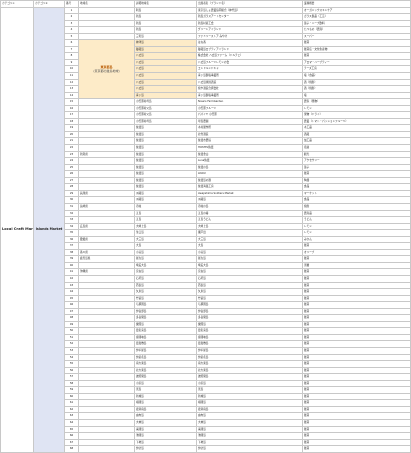 The image size is (411, 453). I want to click on highlight-region-cell: 東京都島 (東京都の離島地域), so click(106, 69).